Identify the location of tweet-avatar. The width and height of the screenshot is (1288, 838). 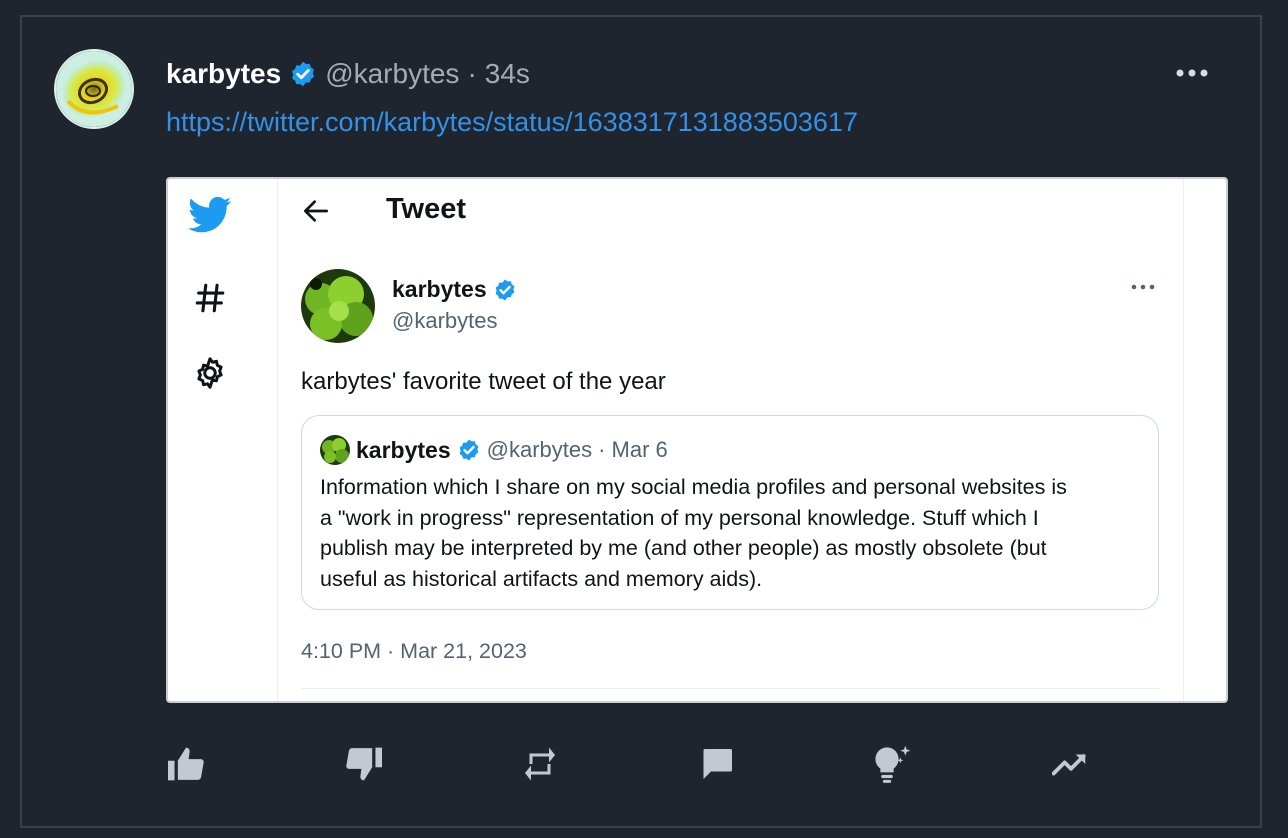
(338, 306).